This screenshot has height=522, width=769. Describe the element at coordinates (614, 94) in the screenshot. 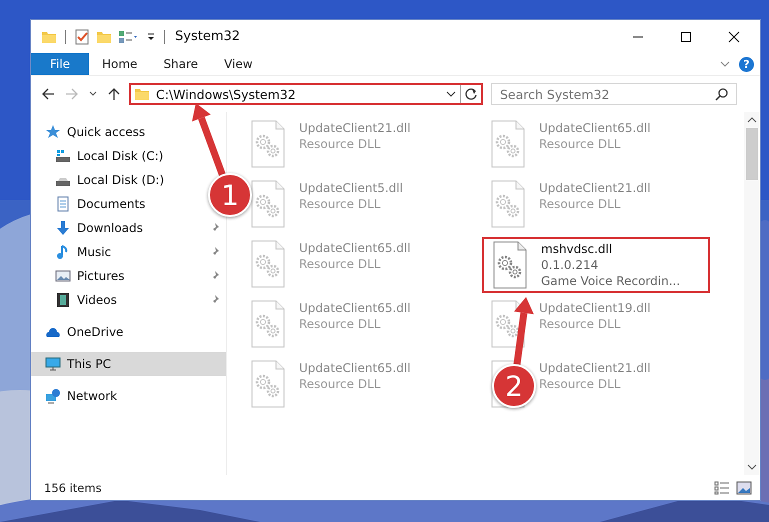

I see `search-field: Search System32` at that location.